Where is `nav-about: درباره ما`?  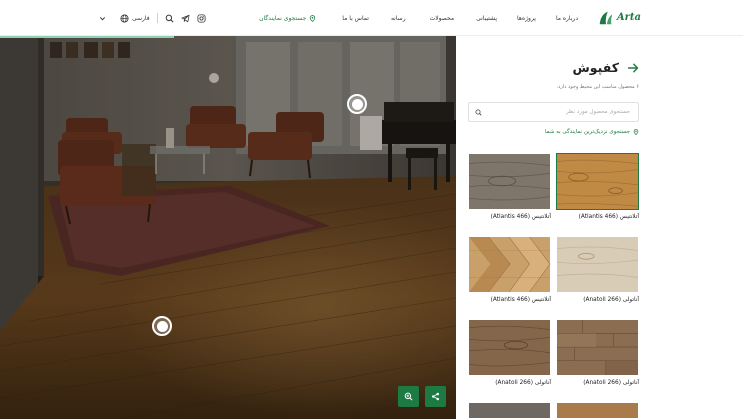 nav-about: درباره ما is located at coordinates (567, 18).